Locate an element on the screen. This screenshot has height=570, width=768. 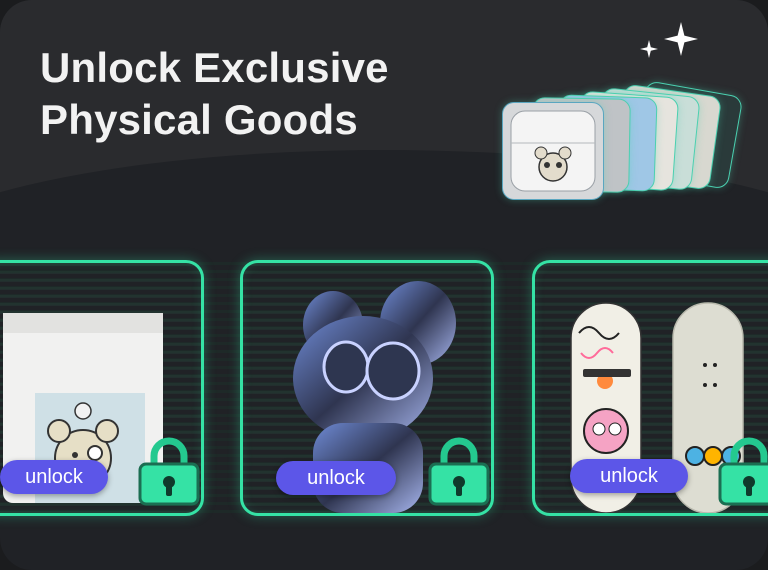
airpods-case-image is located at coordinates (553, 151).